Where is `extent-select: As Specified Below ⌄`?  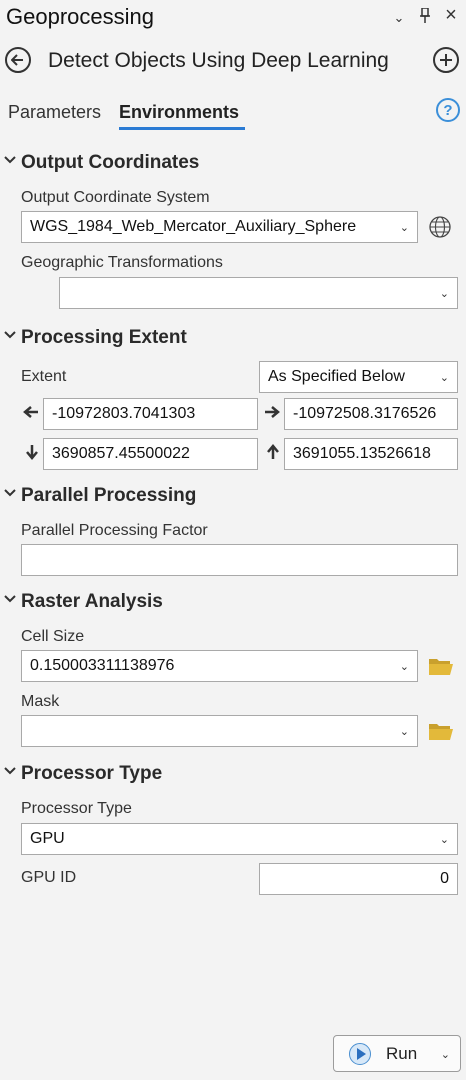
extent-select: As Specified Below ⌄ is located at coordinates (358, 377).